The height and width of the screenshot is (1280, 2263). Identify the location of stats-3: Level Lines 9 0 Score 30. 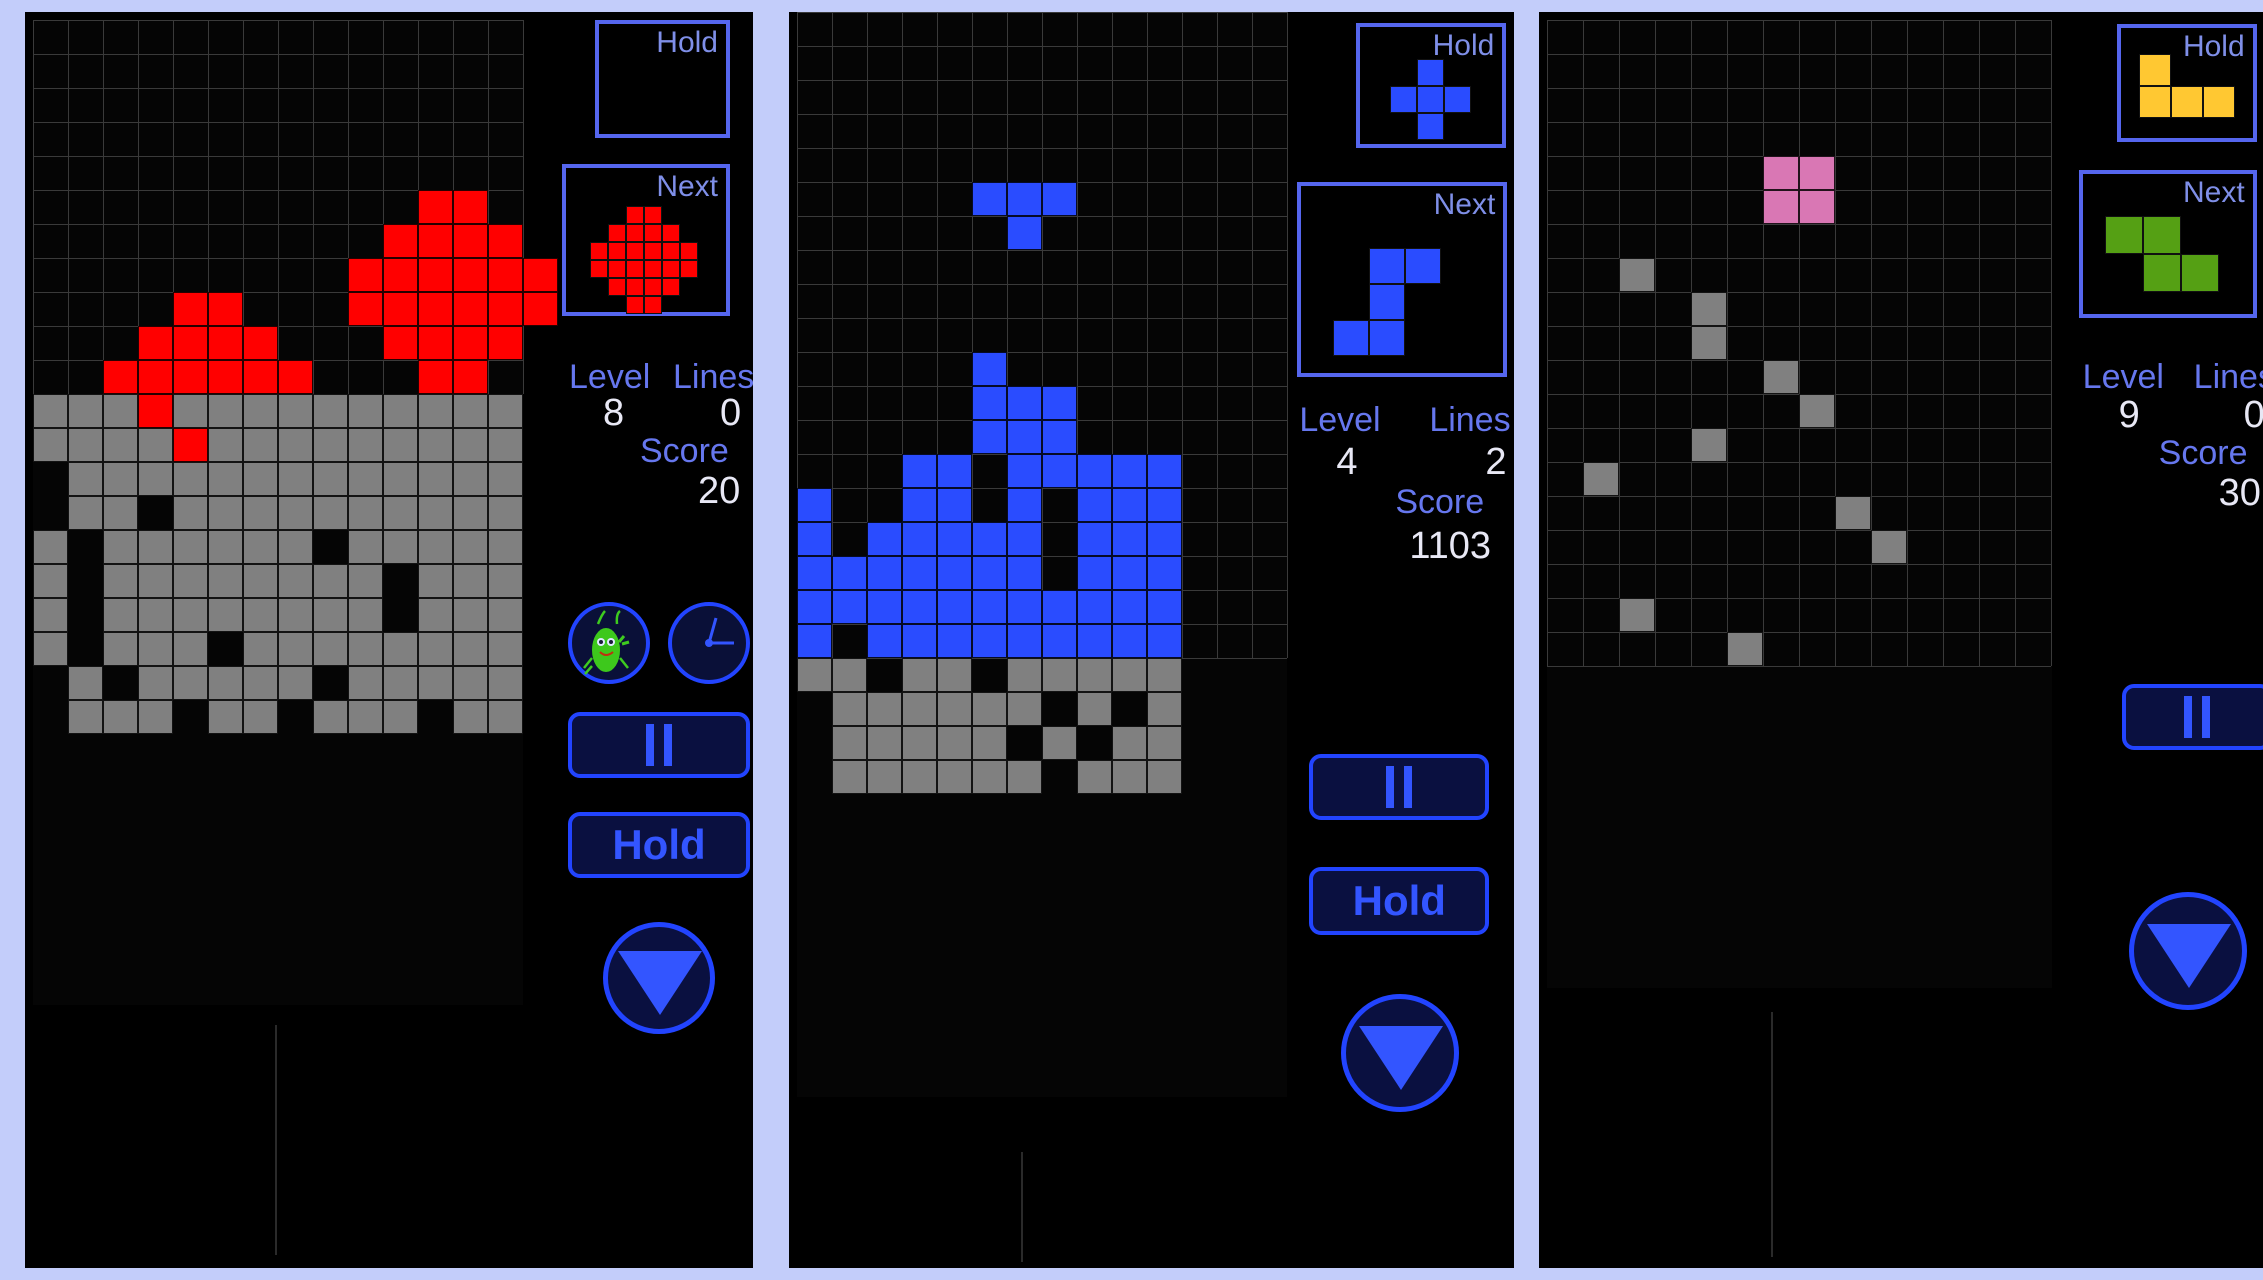
(2161, 432).